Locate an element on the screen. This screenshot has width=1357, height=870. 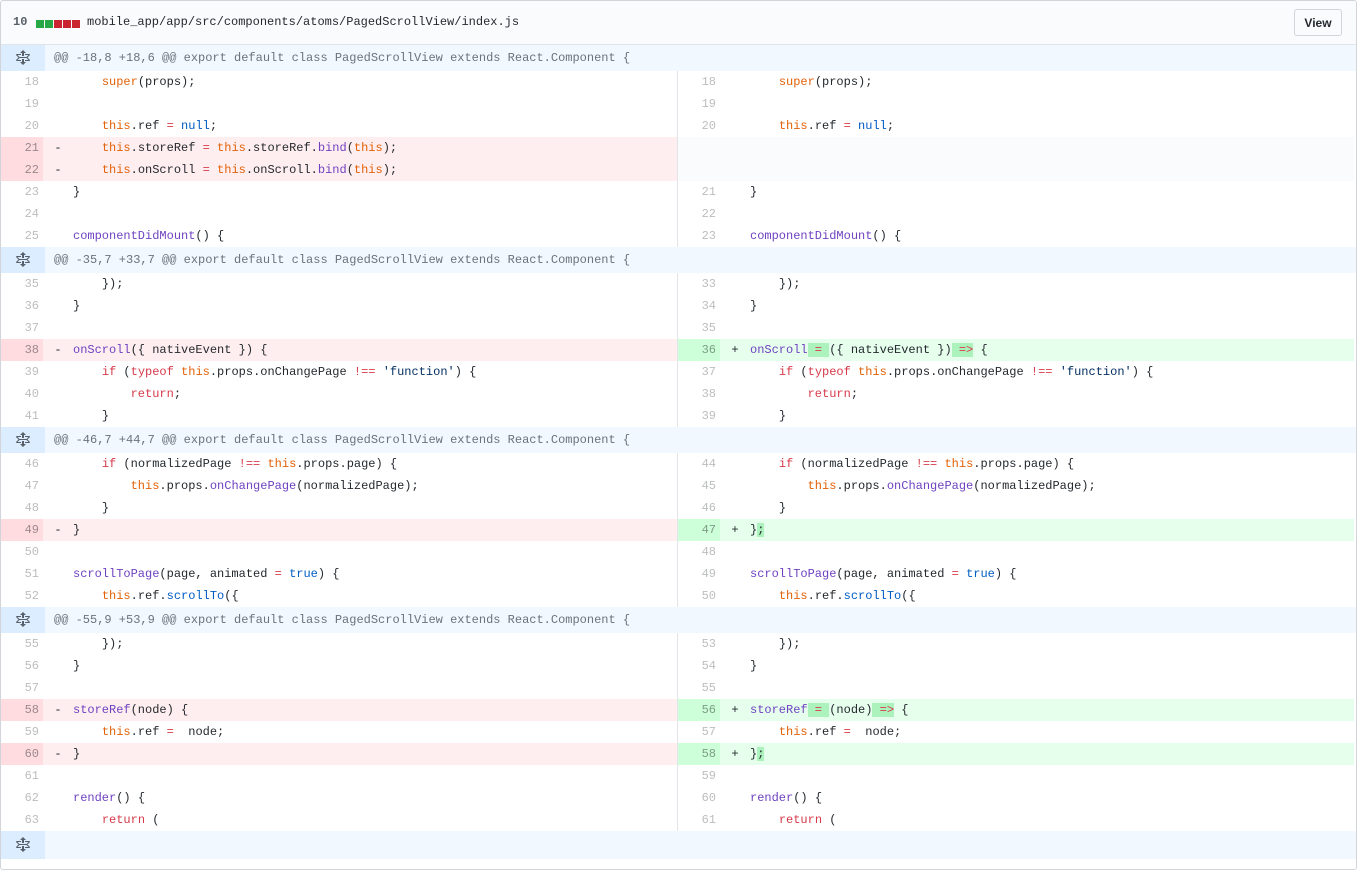
diff-right-empty is located at coordinates (1015, 170).